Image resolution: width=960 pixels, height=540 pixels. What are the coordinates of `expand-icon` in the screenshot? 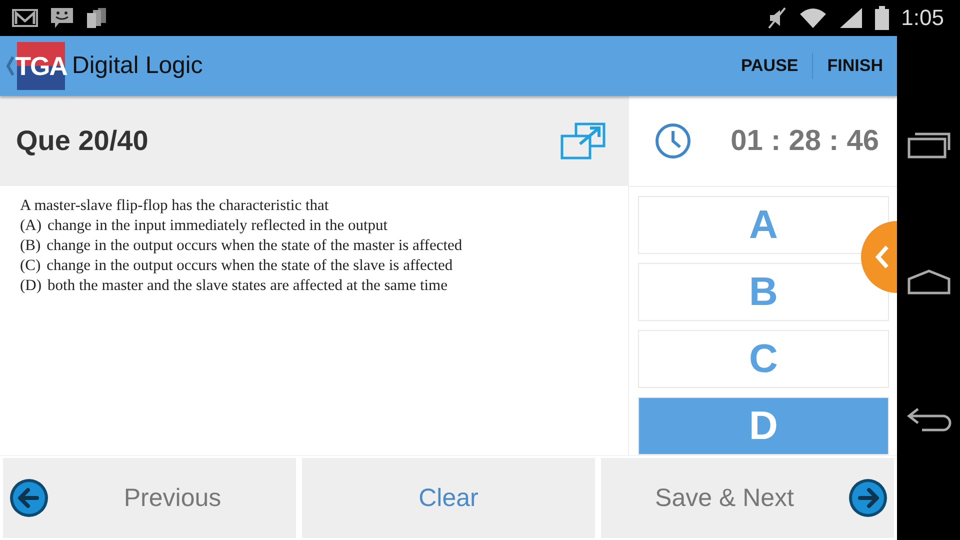 It's located at (583, 141).